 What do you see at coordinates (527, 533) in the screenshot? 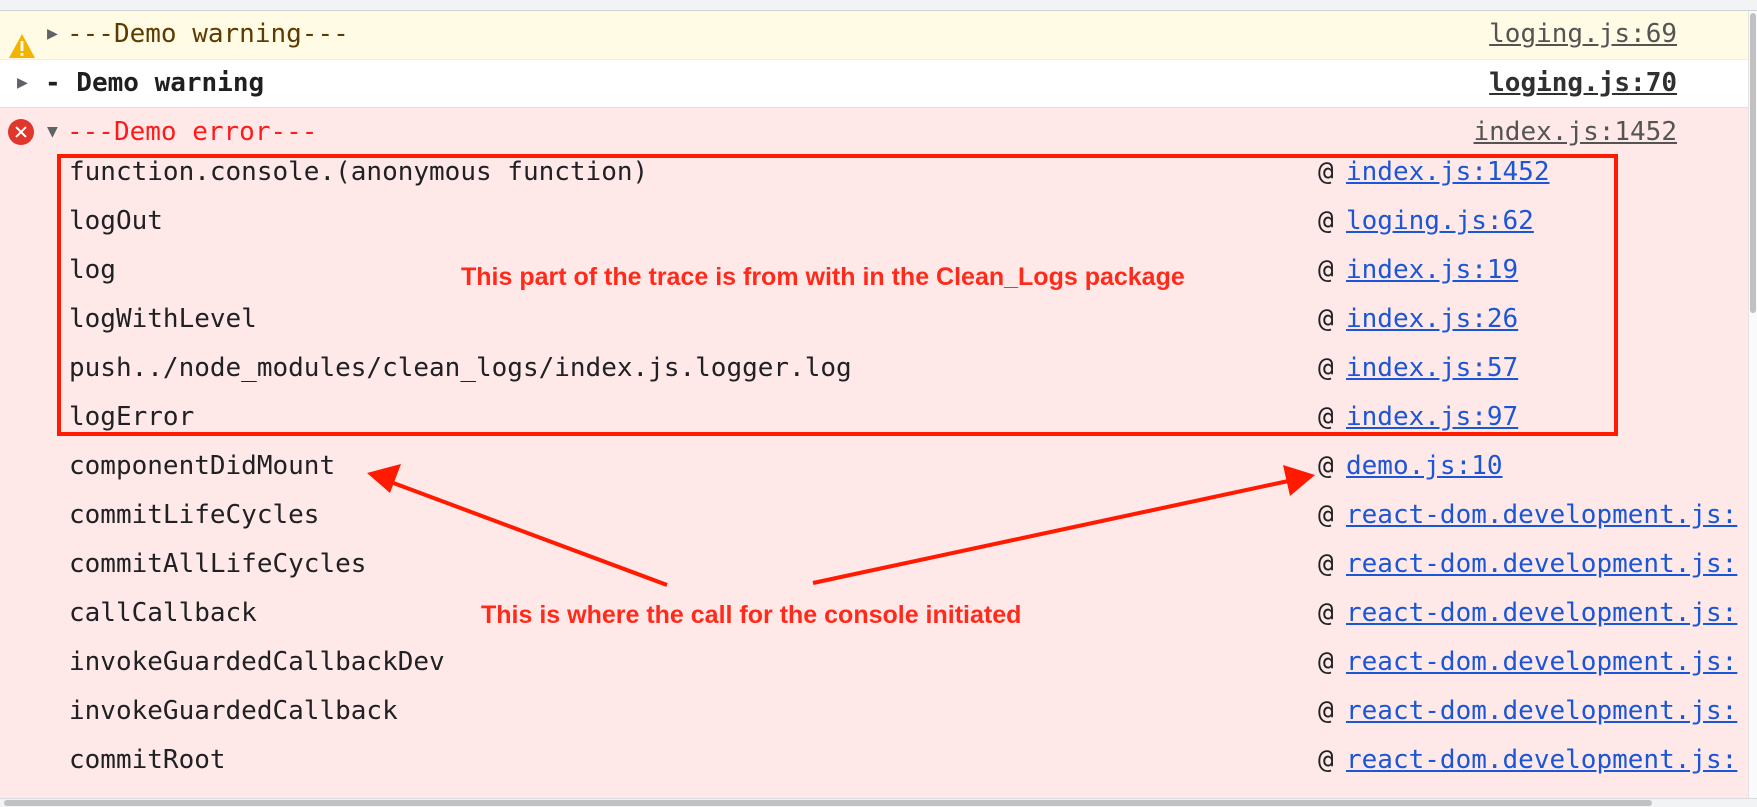
I see `arrow-left-line` at bounding box center [527, 533].